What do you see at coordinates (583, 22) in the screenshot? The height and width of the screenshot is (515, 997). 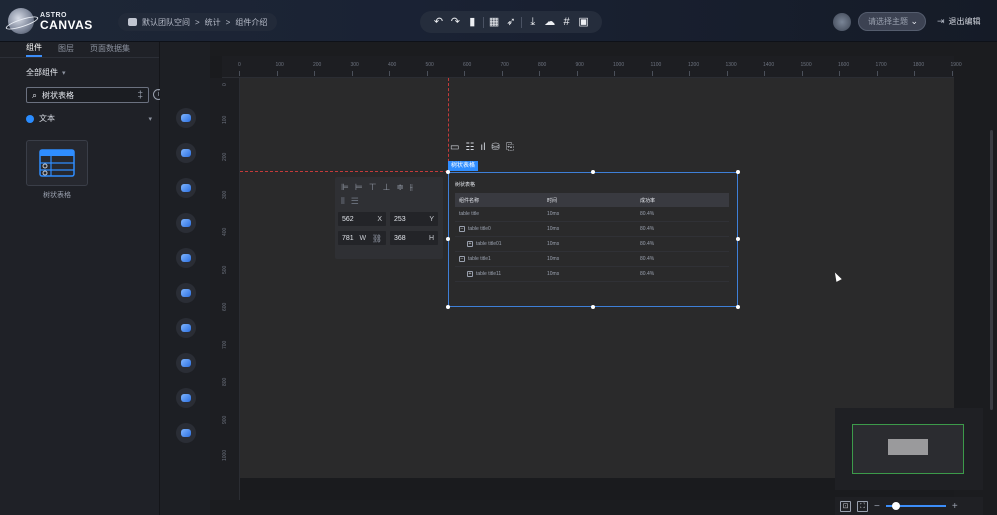 I see `settings-icon: ▣` at bounding box center [583, 22].